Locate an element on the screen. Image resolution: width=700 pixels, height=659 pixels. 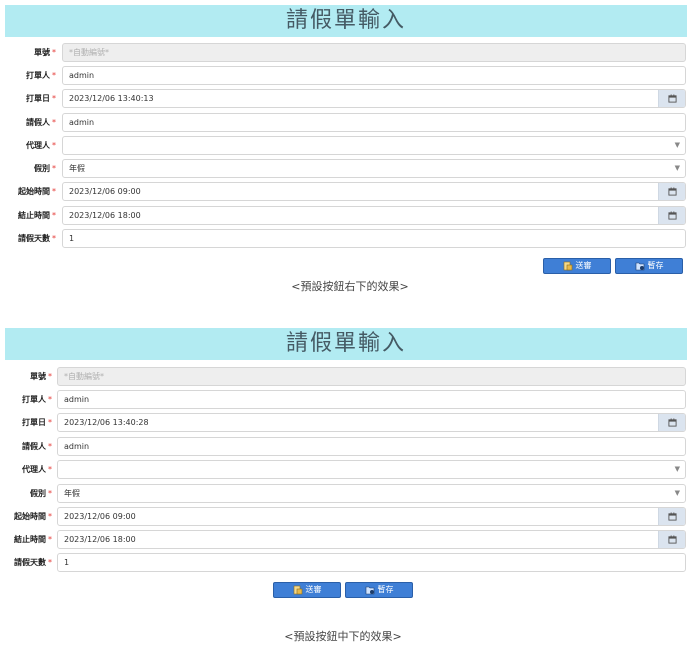
create-date-value: 2023/12/06 13:40:13 is located at coordinates (111, 98).